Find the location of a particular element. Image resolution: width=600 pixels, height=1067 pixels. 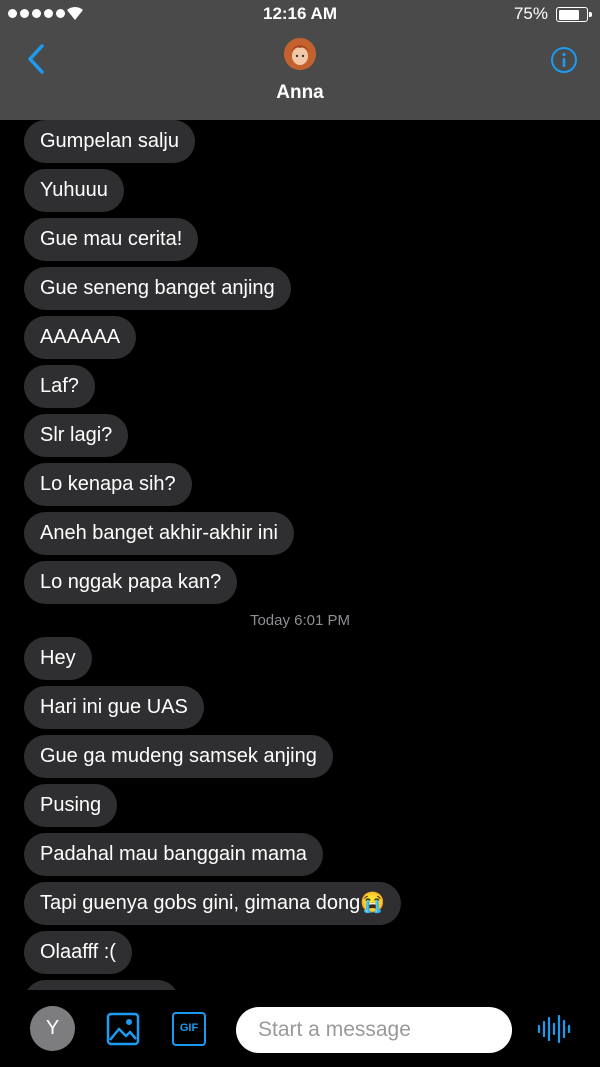

status-bar: 12:16 AM 75% is located at coordinates (300, 15).